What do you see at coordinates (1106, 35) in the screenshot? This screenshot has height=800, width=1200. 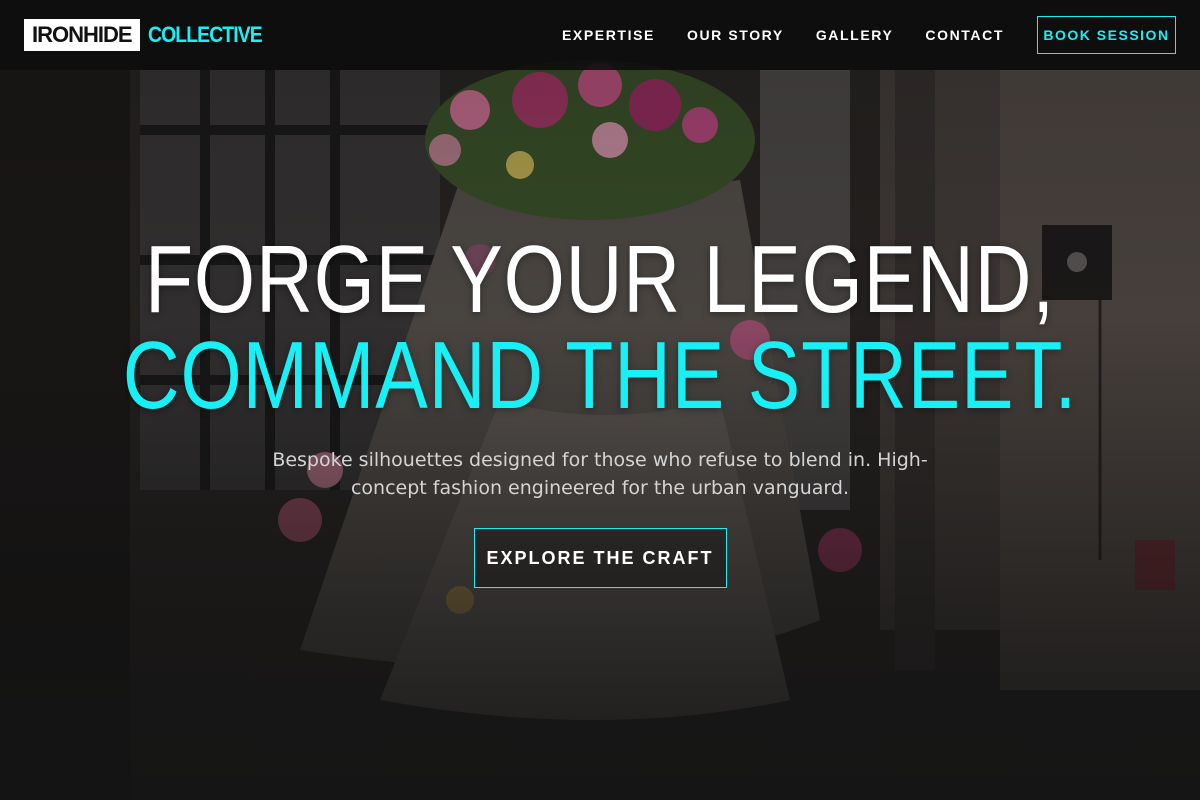 I see `book-session-button: BOOK SESSION` at bounding box center [1106, 35].